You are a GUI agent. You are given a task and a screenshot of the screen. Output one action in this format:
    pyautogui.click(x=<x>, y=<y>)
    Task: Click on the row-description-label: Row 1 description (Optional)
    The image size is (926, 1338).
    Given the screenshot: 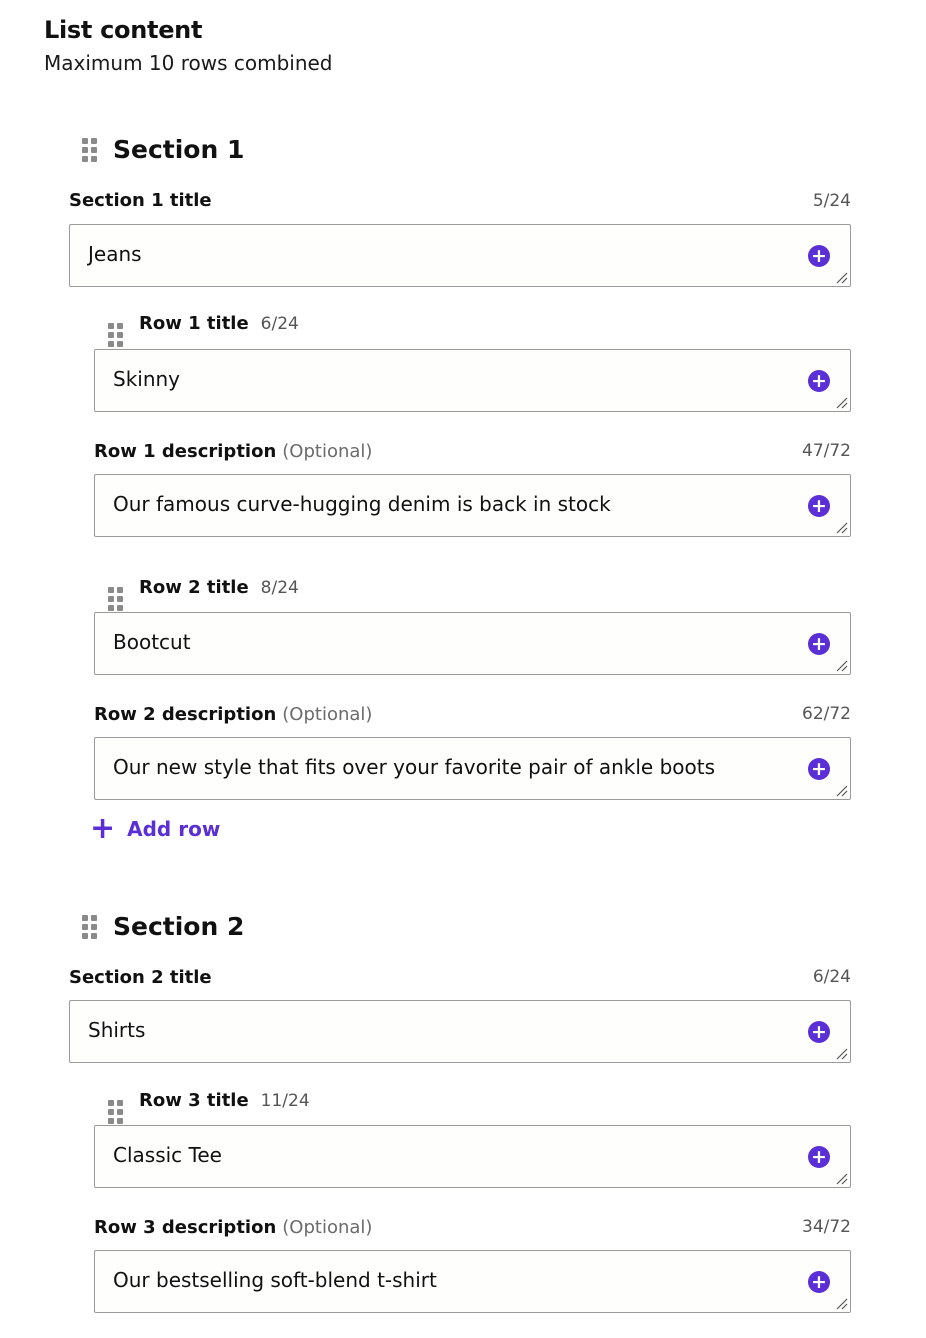 What is the action you would take?
    pyautogui.click(x=233, y=451)
    